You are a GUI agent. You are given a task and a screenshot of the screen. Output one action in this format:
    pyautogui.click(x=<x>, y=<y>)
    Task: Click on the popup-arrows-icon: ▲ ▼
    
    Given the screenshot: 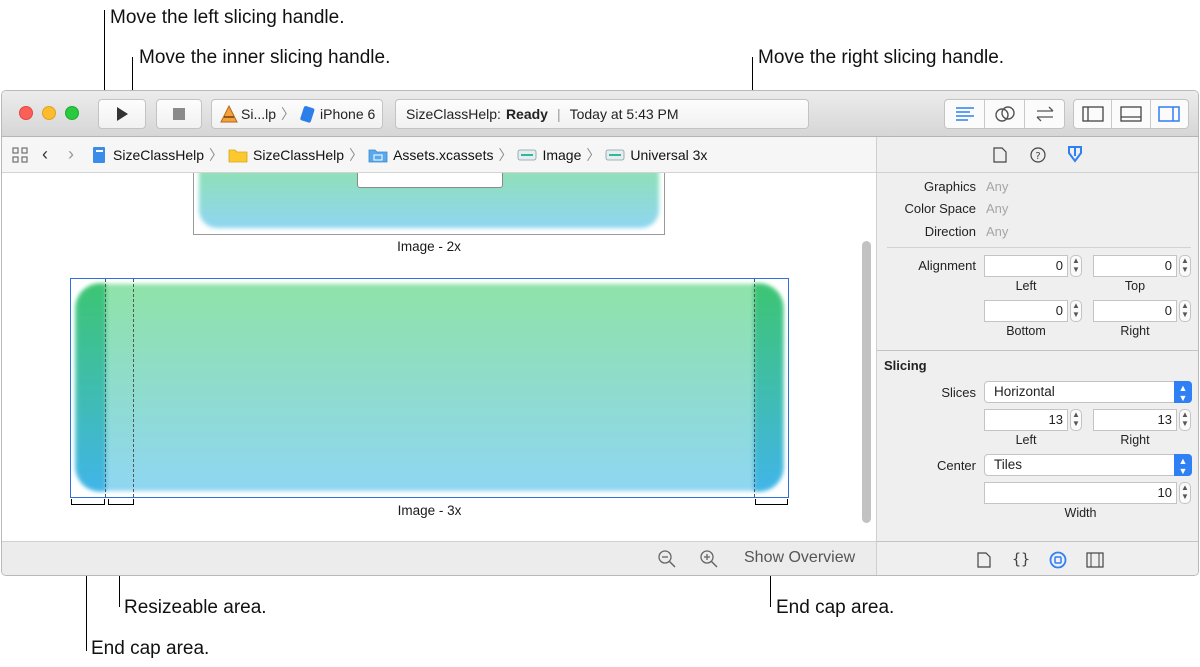 What is the action you would take?
    pyautogui.click(x=1183, y=465)
    